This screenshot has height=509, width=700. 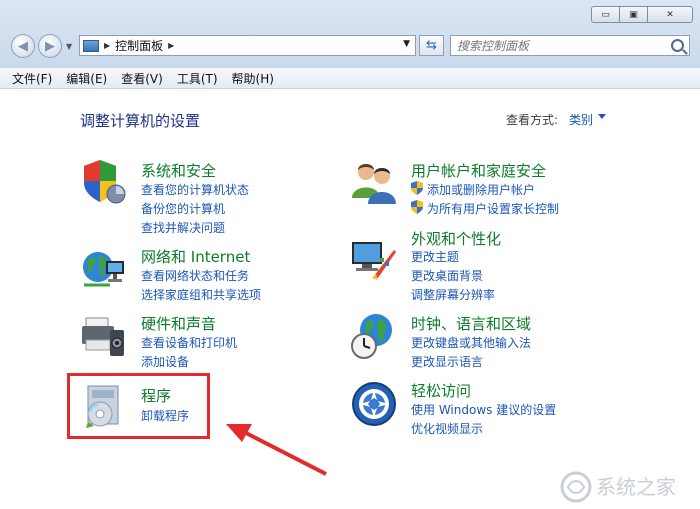 I want to click on link-find-fix-problems: 查找并解决问题, so click(x=183, y=227).